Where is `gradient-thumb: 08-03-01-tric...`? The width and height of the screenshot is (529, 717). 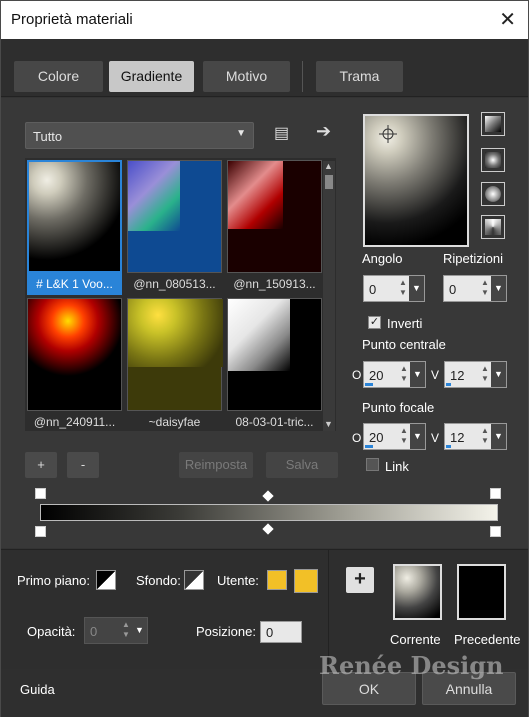 gradient-thumb: 08-03-01-tric... is located at coordinates (274, 365).